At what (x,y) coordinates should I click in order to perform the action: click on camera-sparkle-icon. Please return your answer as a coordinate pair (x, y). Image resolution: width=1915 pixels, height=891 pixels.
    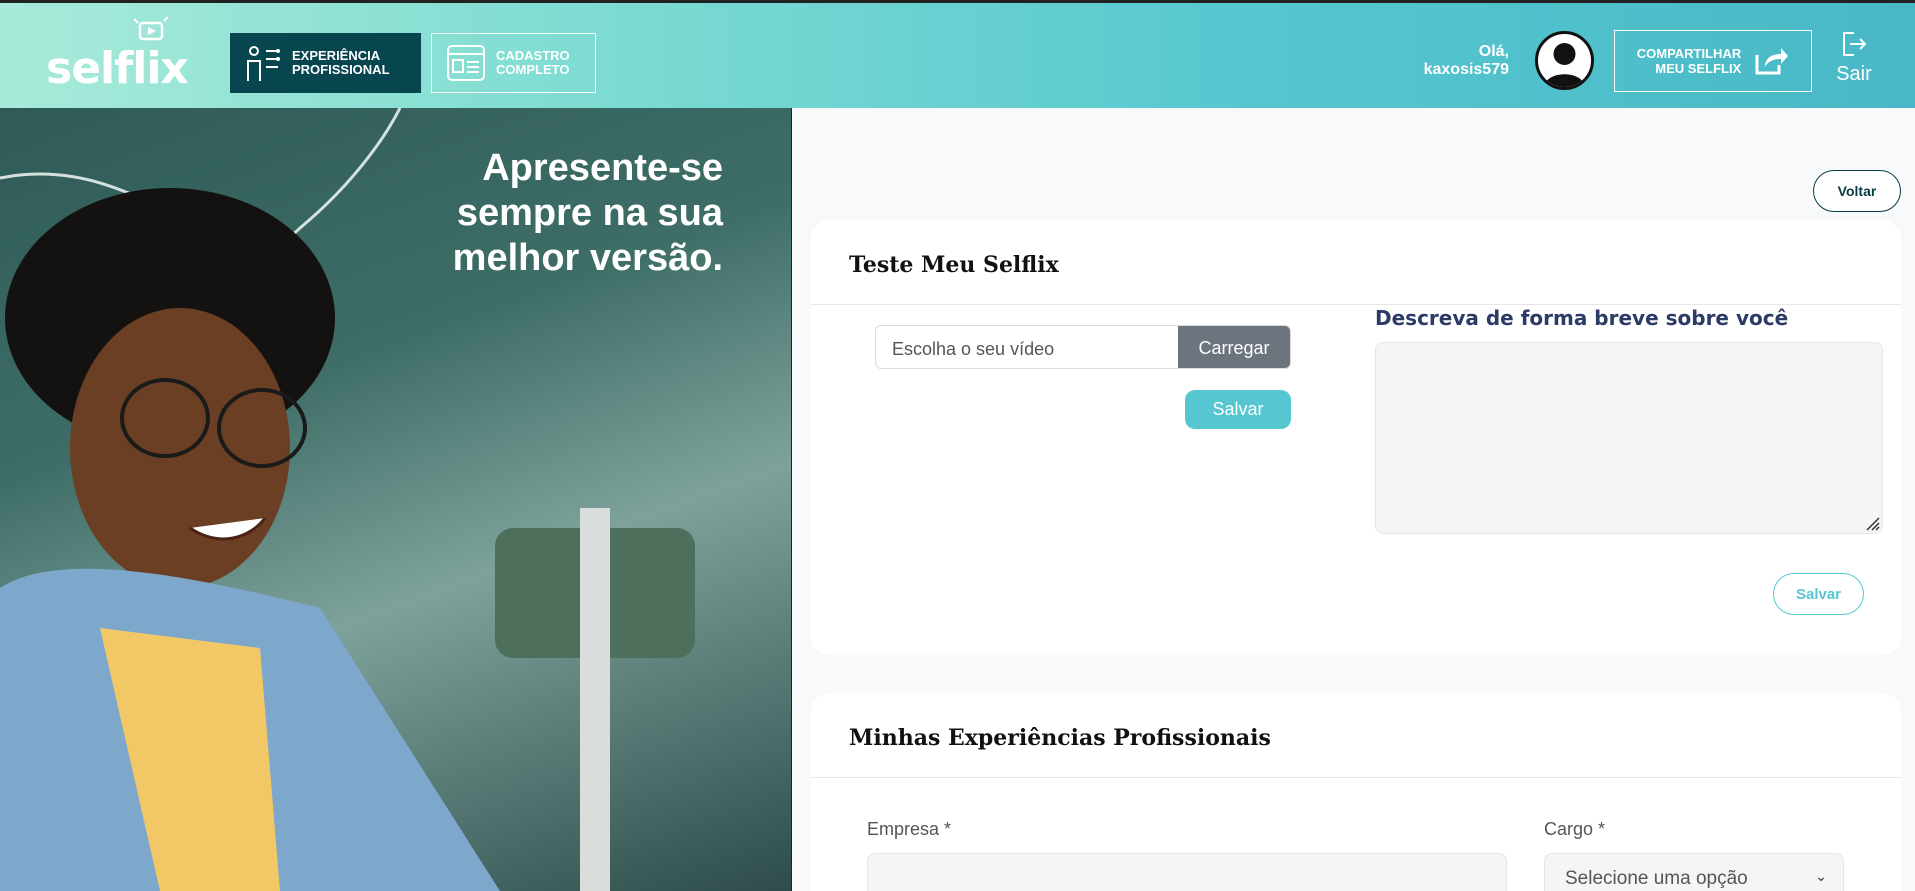
    Looking at the image, I should click on (151, 28).